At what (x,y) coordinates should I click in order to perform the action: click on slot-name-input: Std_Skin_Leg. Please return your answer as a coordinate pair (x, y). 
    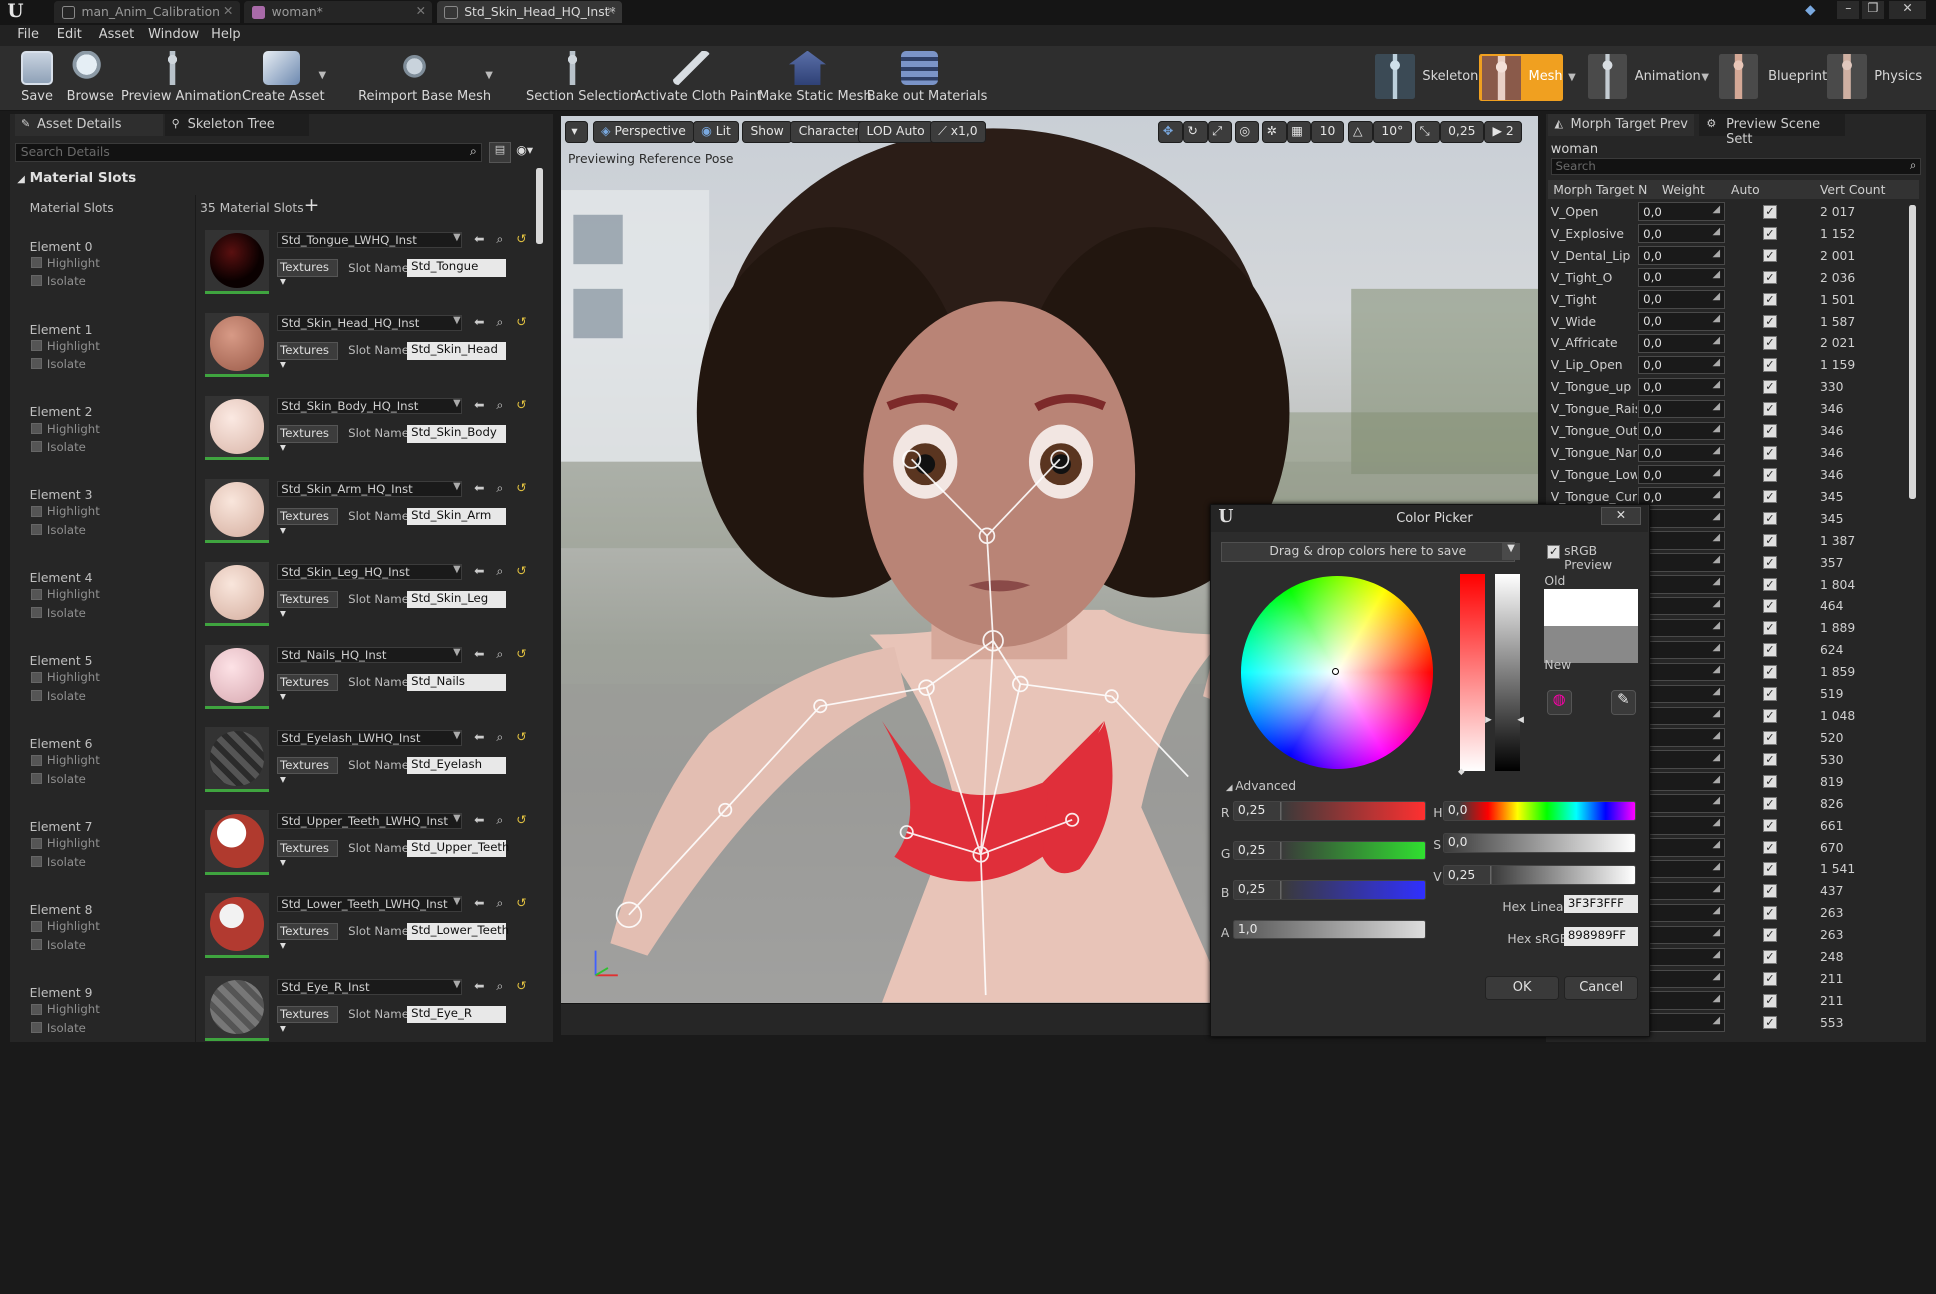
    Looking at the image, I should click on (457, 600).